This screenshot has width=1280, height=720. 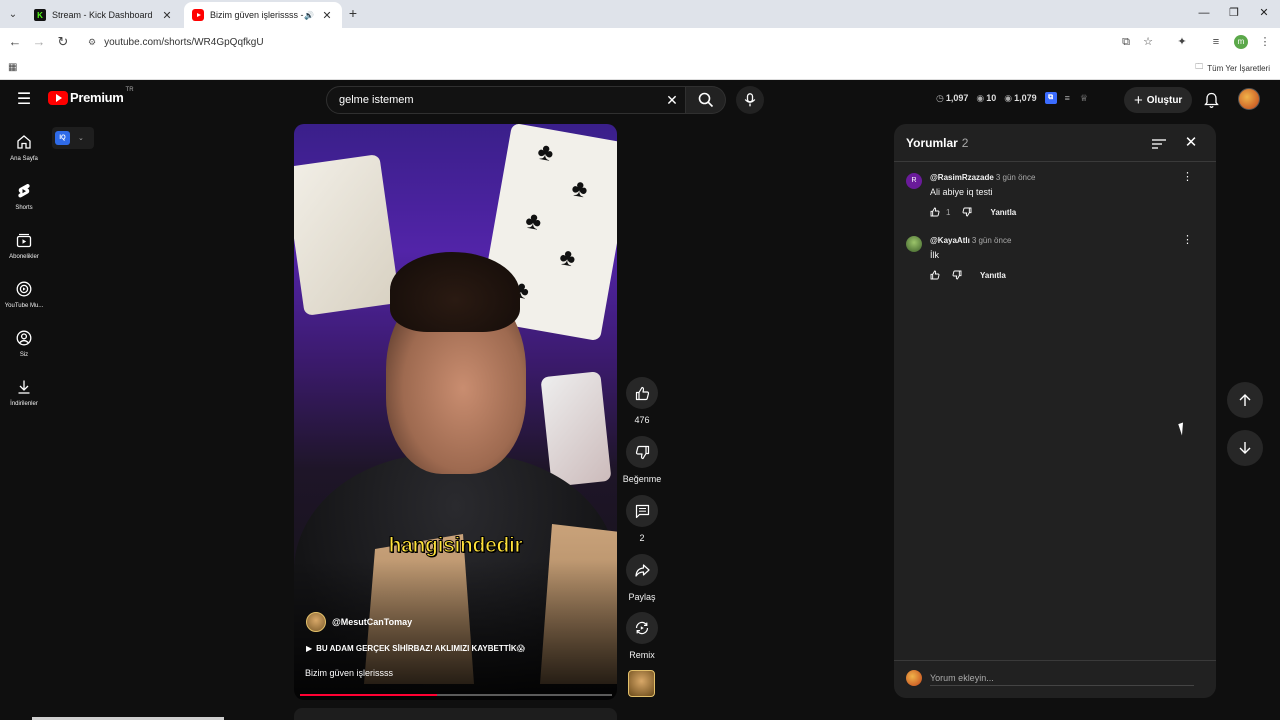 I want to click on sidebar-item-shorts: Shorts, so click(x=24, y=199).